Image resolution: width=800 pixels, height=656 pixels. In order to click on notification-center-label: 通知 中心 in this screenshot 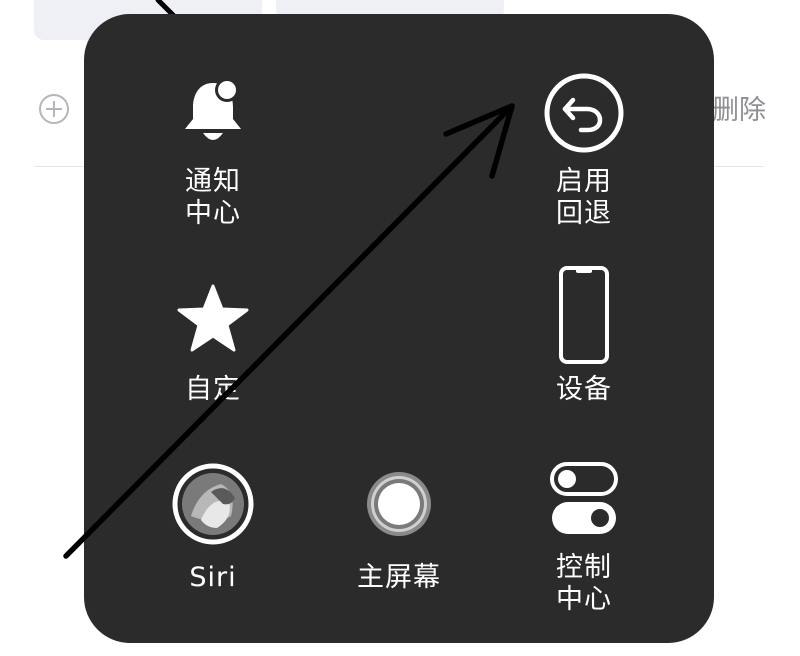, I will do `click(213, 197)`.